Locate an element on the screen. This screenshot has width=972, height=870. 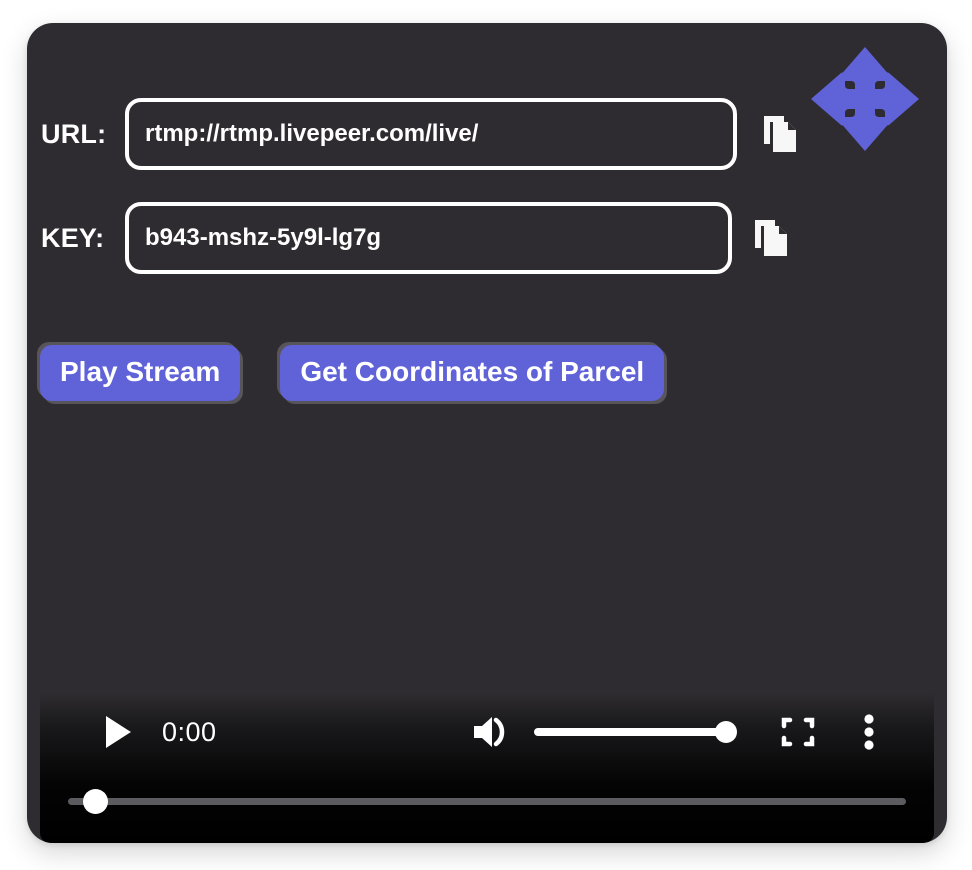
volume-slider is located at coordinates (635, 732).